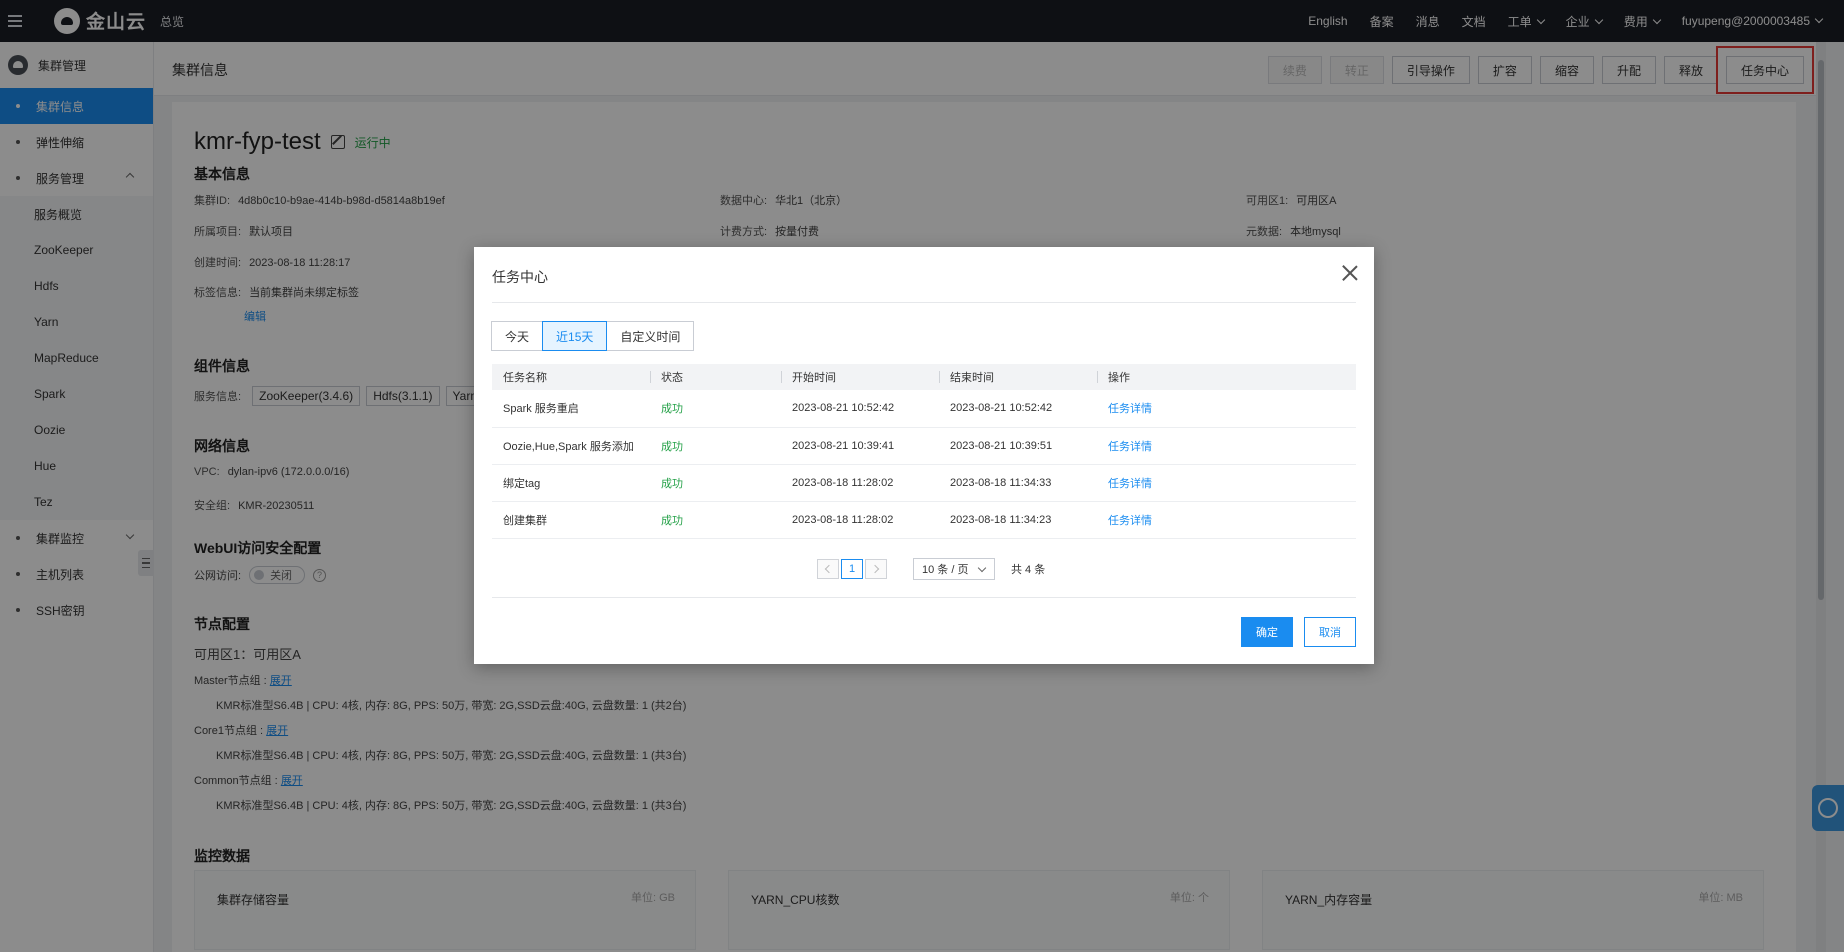 This screenshot has width=1844, height=952. Describe the element at coordinates (1226, 377) in the screenshot. I see `column-header: 操作` at that location.